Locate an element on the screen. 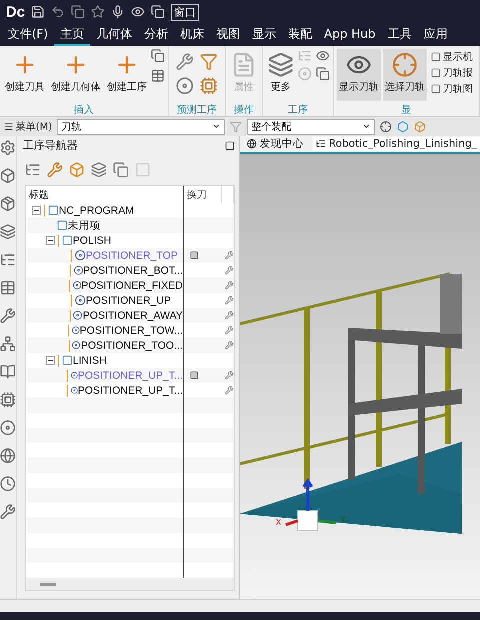 The image size is (480, 620). ribbon-button: 创建几何体 is located at coordinates (76, 75).